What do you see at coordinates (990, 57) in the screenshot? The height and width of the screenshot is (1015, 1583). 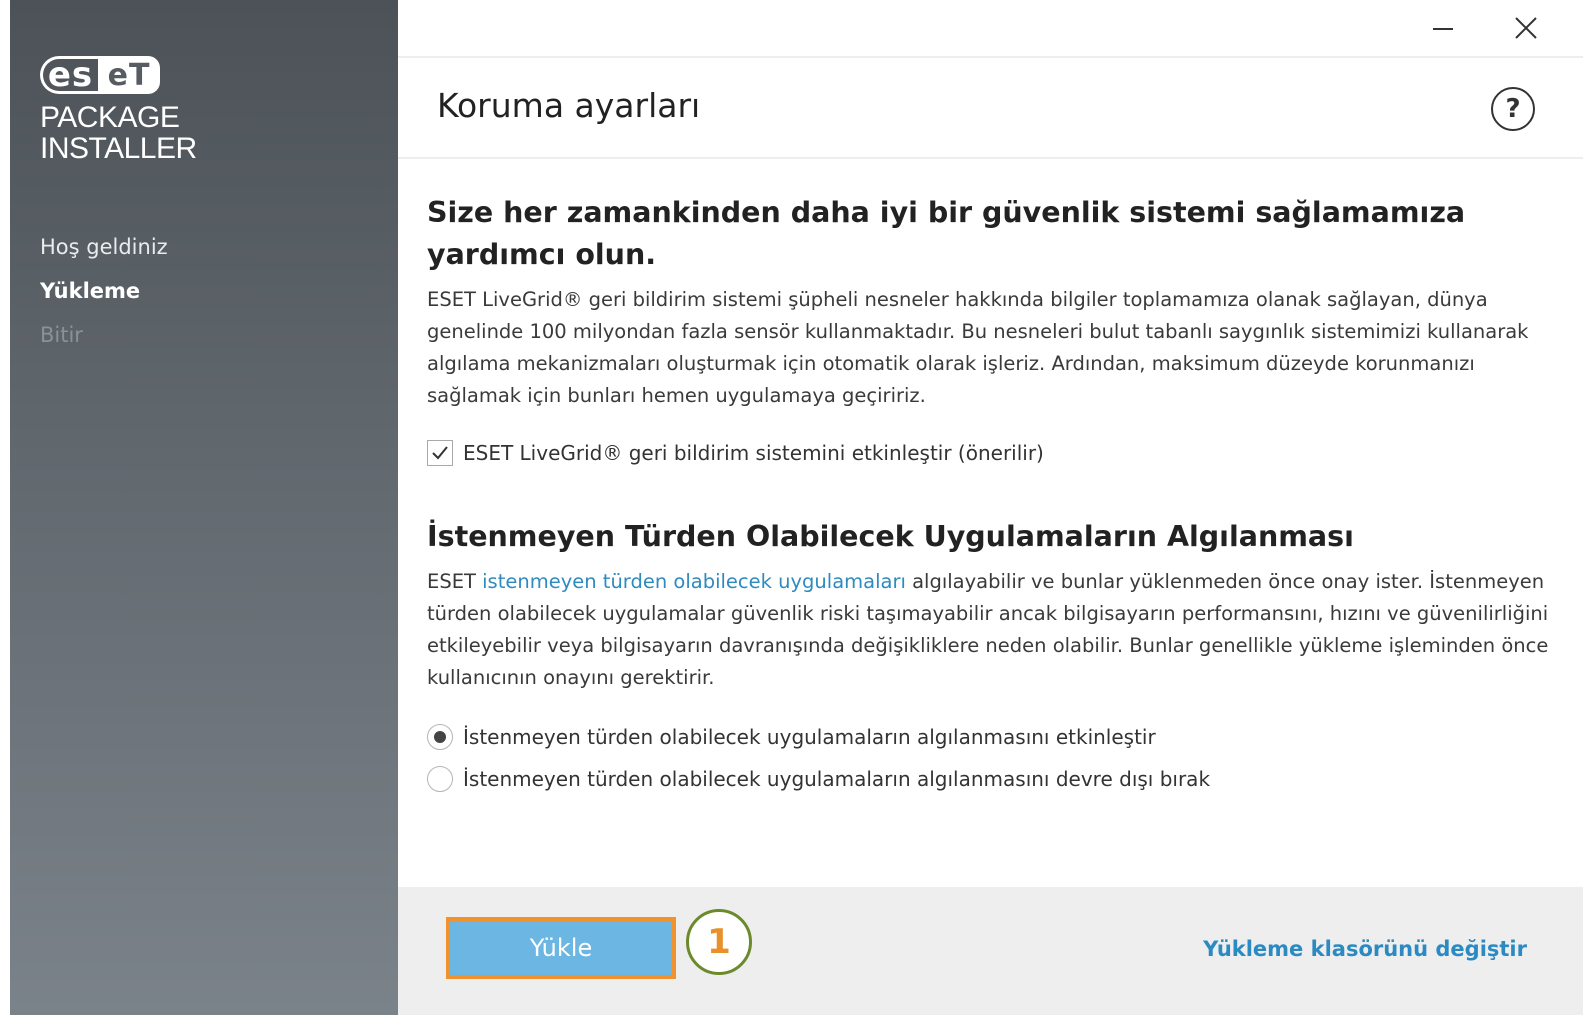 I see `titlebar-divider` at bounding box center [990, 57].